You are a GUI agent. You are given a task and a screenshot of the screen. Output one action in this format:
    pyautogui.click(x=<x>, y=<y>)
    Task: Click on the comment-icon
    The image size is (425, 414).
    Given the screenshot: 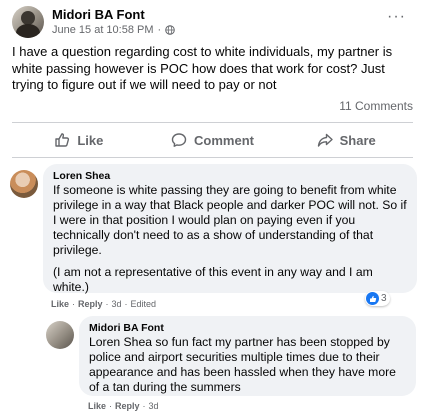 What is the action you would take?
    pyautogui.click(x=179, y=140)
    